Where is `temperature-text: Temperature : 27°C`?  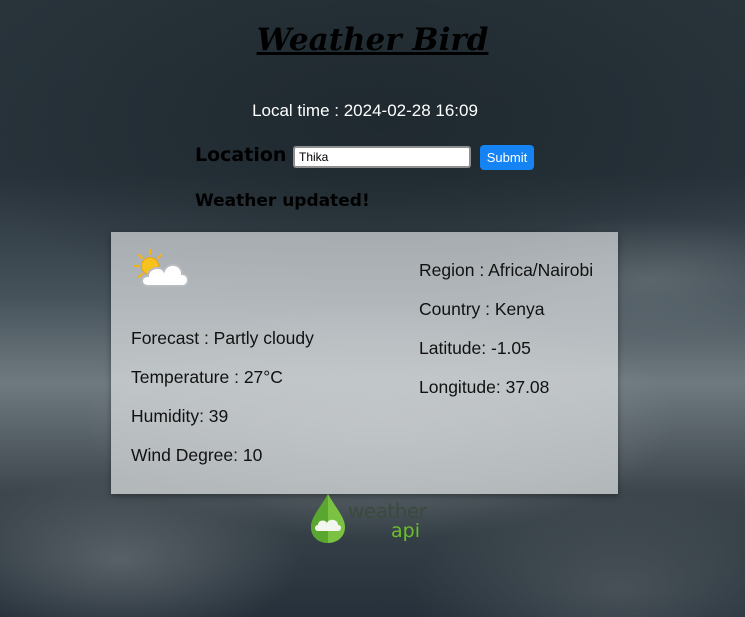 temperature-text: Temperature : 27°C is located at coordinates (207, 377).